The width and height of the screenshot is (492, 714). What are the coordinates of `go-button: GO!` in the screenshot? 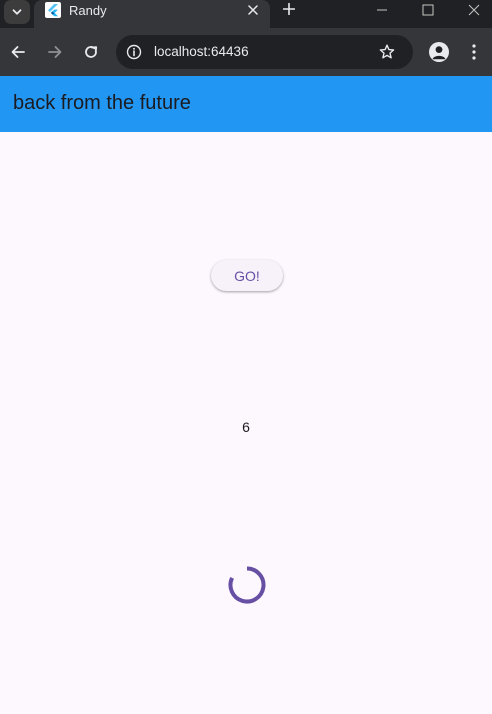 It's located at (247, 275).